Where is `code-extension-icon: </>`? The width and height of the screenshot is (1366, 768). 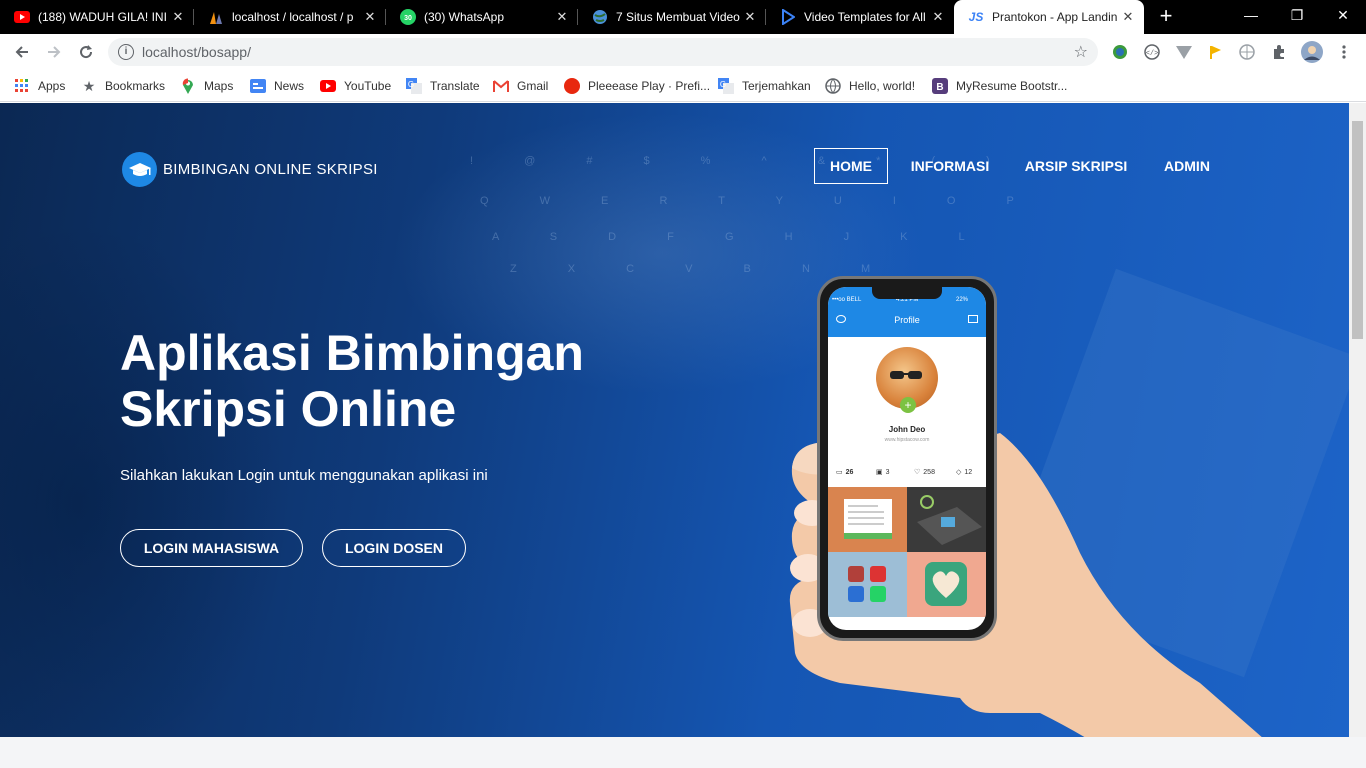 code-extension-icon: </> is located at coordinates (1152, 52).